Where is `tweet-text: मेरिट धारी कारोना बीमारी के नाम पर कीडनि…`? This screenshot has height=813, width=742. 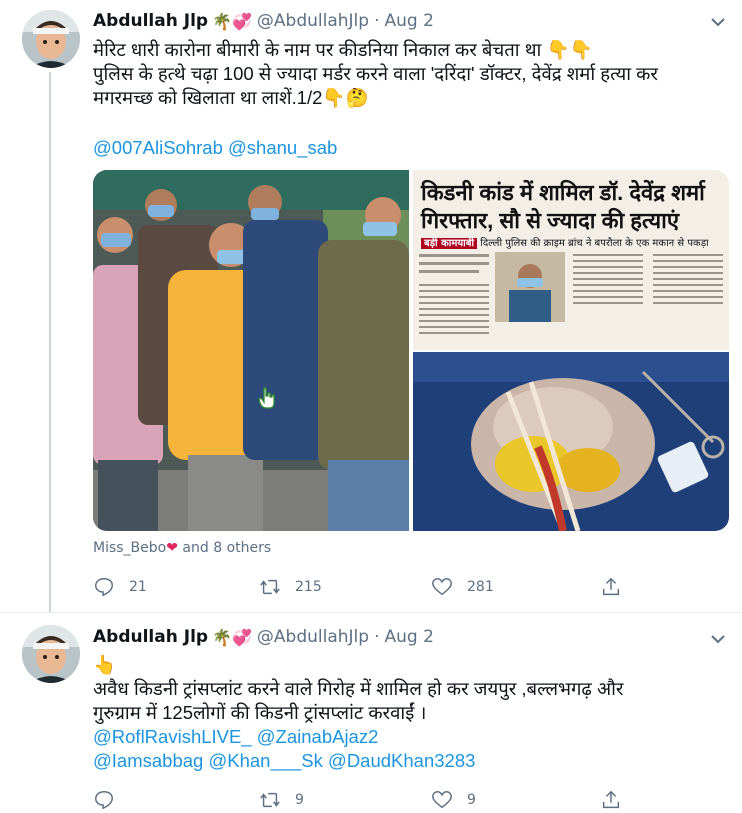
tweet-text: मेरिट धारी कारोना बीमारी के नाम पर कीडनि… is located at coordinates (408, 74).